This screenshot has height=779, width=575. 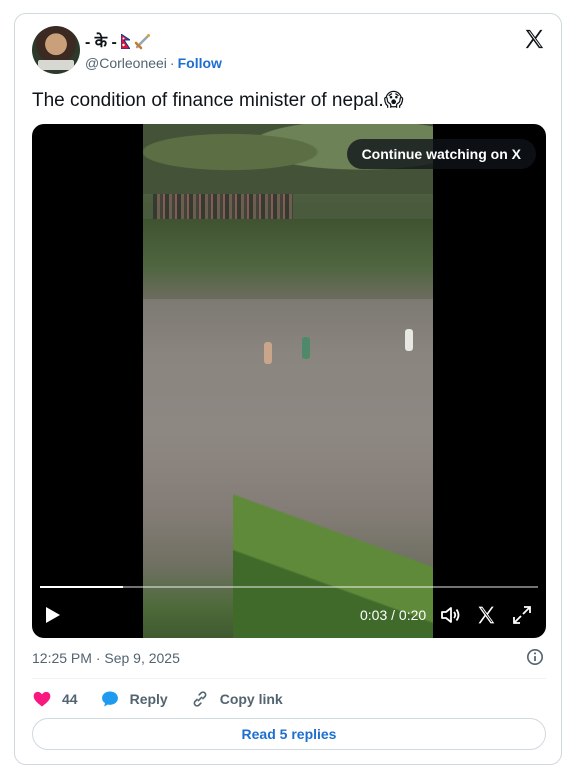 I want to click on avatar-laptop, so click(x=56, y=65).